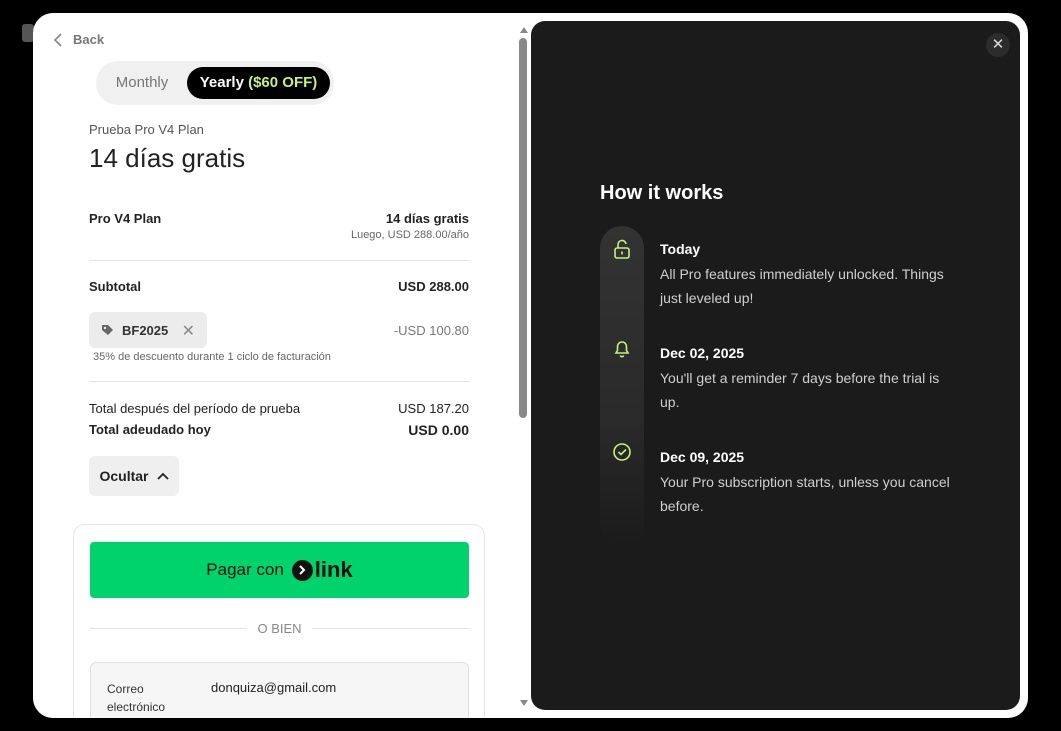 This screenshot has width=1061, height=731. I want to click on link-arrow-icon, so click(302, 570).